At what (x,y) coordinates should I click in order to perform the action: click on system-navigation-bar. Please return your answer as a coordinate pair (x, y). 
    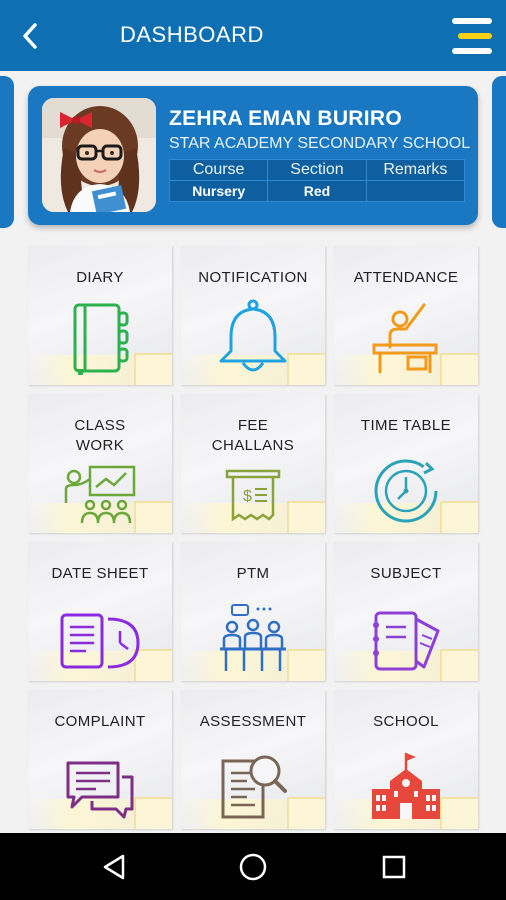
    Looking at the image, I should click on (253, 866).